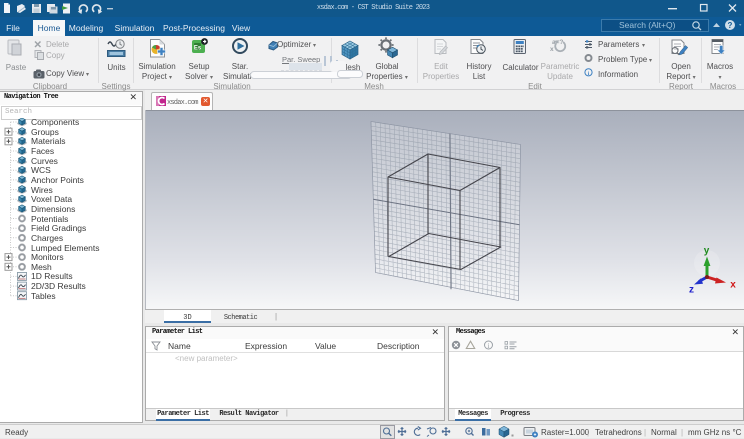 The height and width of the screenshot is (439, 744). I want to click on svg-text: z, so click(691, 290).